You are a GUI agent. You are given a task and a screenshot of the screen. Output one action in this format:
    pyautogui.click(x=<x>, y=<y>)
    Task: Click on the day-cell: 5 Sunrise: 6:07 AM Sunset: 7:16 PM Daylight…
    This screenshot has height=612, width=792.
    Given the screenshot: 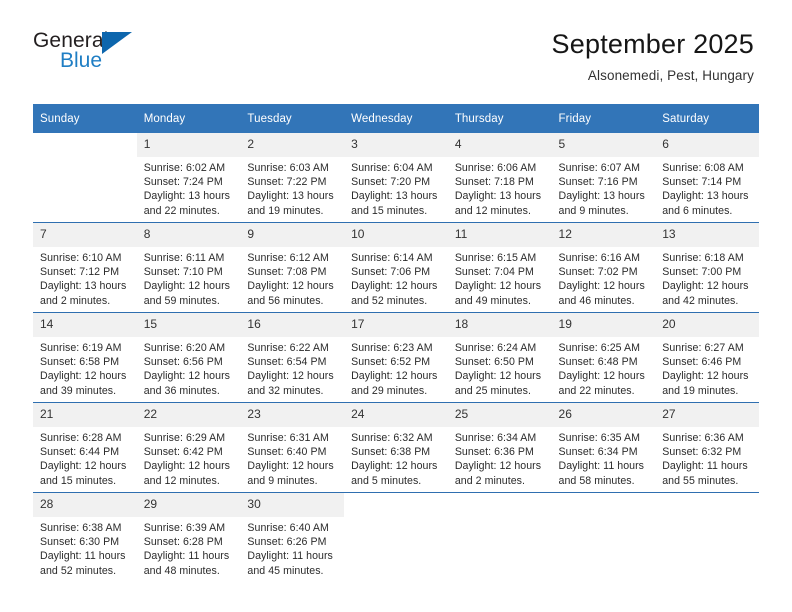 What is the action you would take?
    pyautogui.click(x=603, y=177)
    